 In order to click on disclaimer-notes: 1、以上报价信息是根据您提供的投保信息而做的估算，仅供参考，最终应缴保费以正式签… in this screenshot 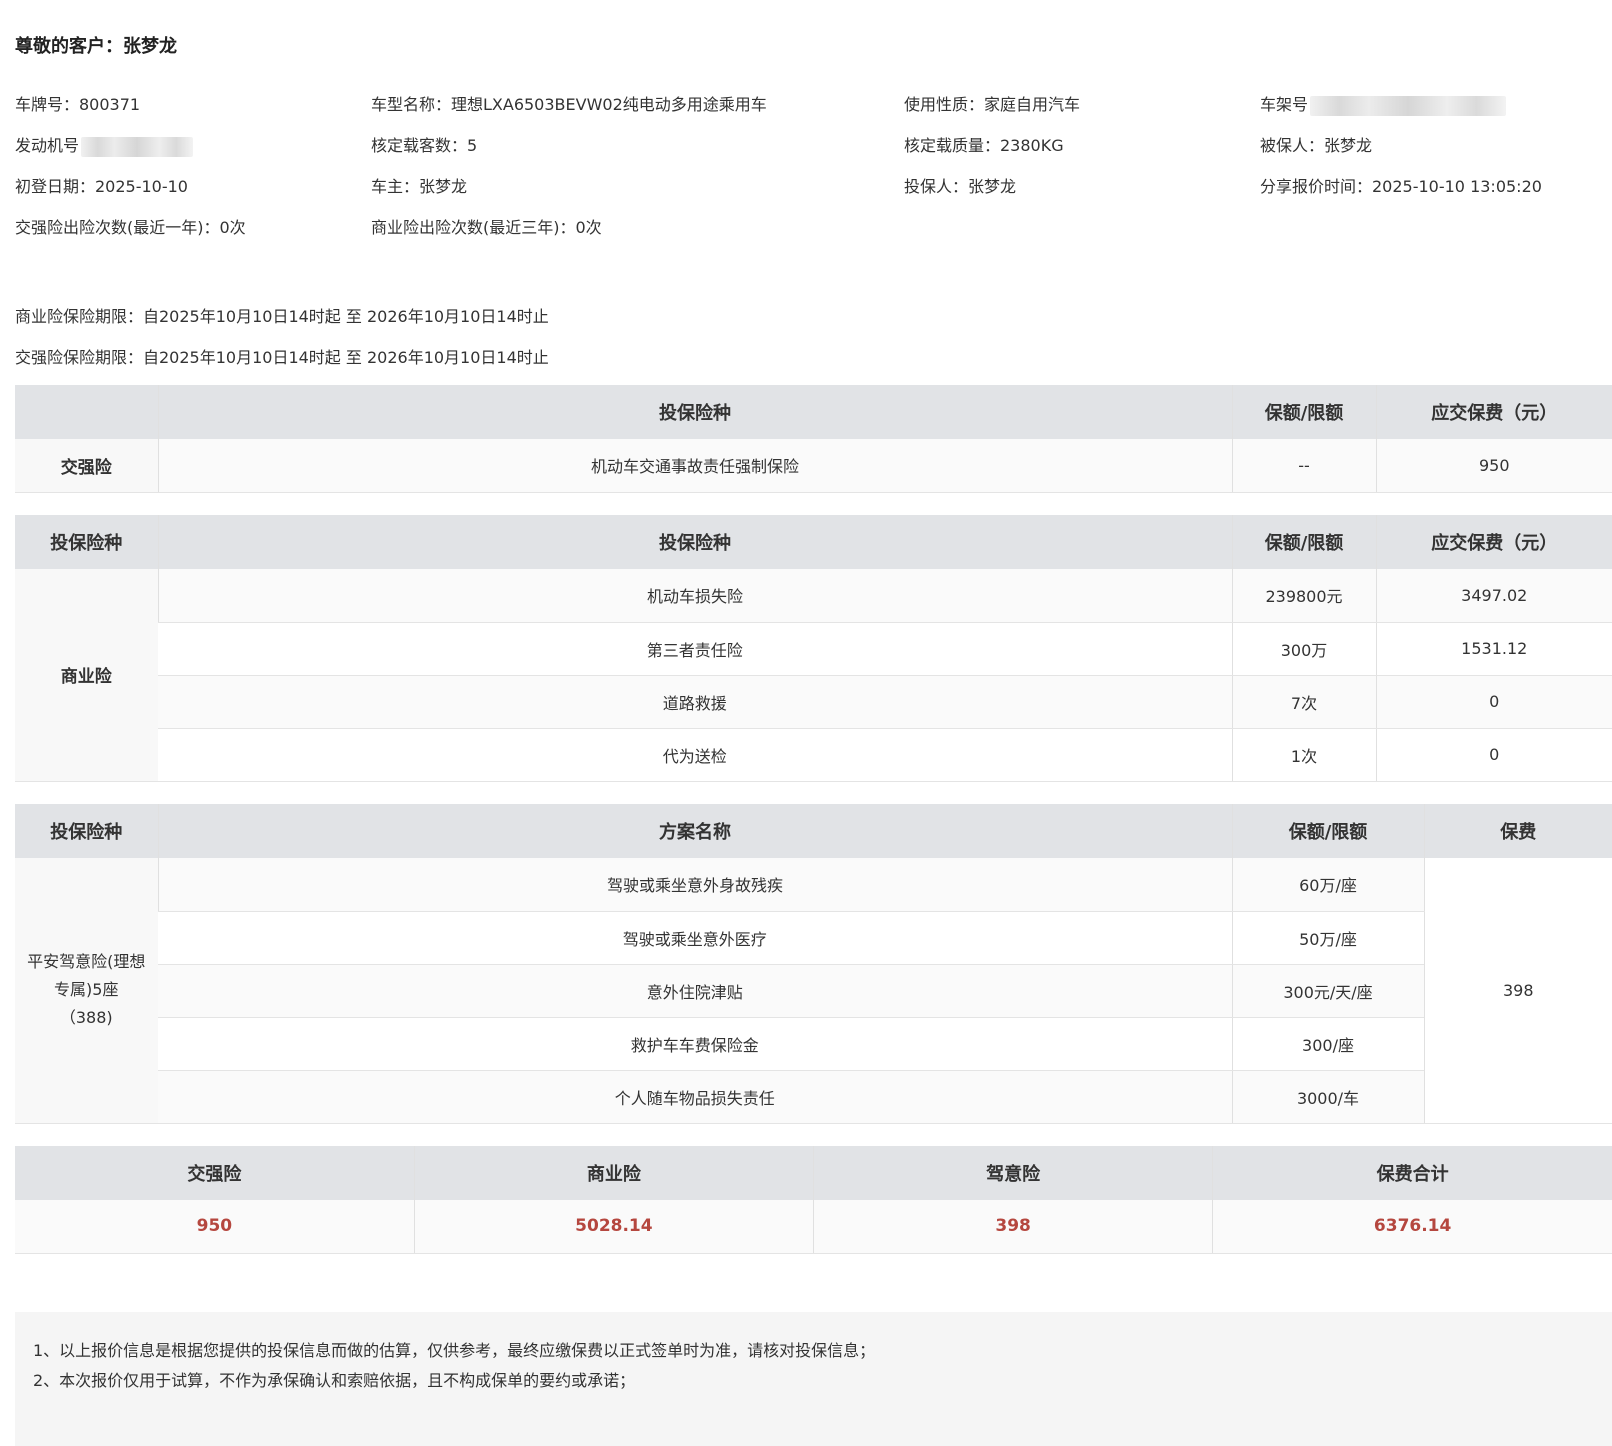, I will do `click(813, 1379)`.